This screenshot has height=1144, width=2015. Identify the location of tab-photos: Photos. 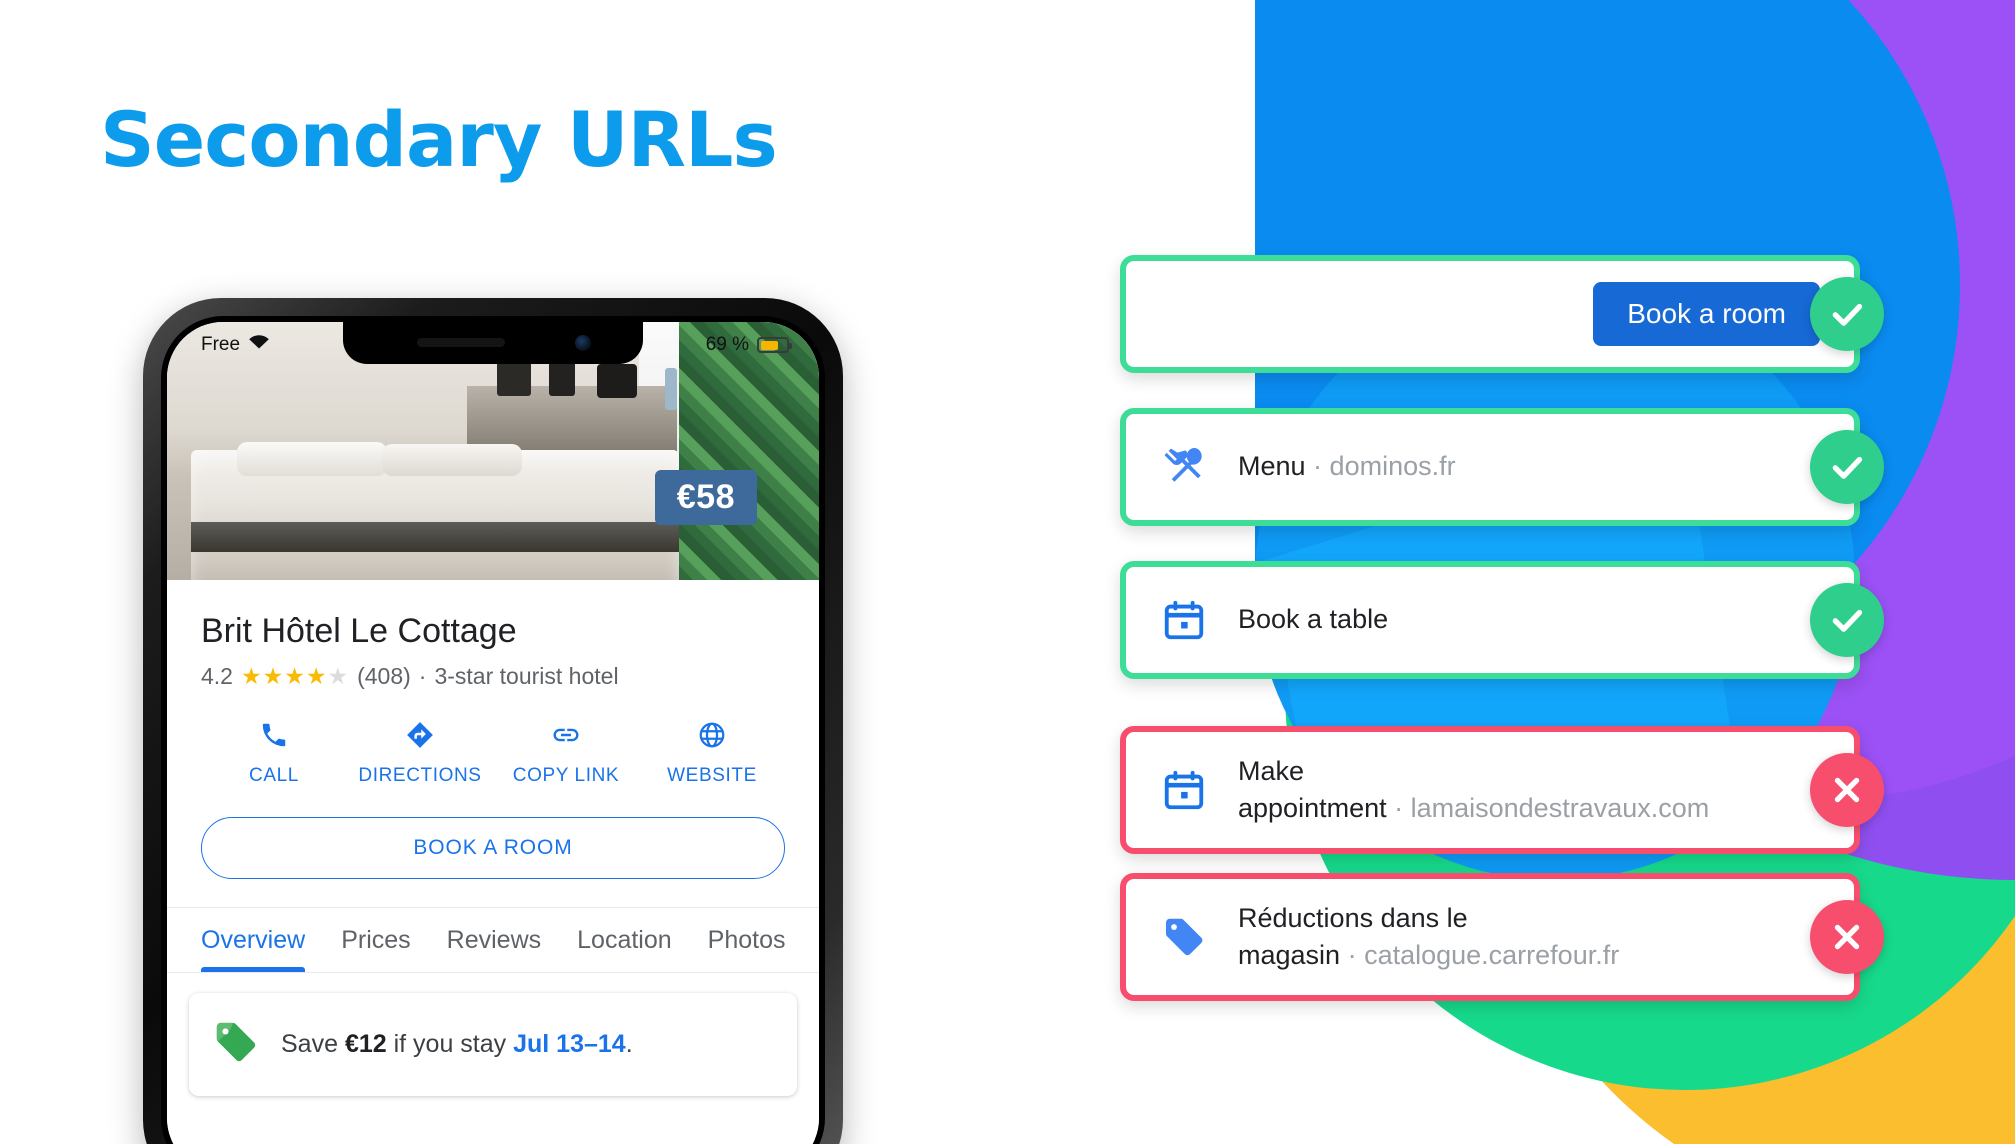
(758, 940).